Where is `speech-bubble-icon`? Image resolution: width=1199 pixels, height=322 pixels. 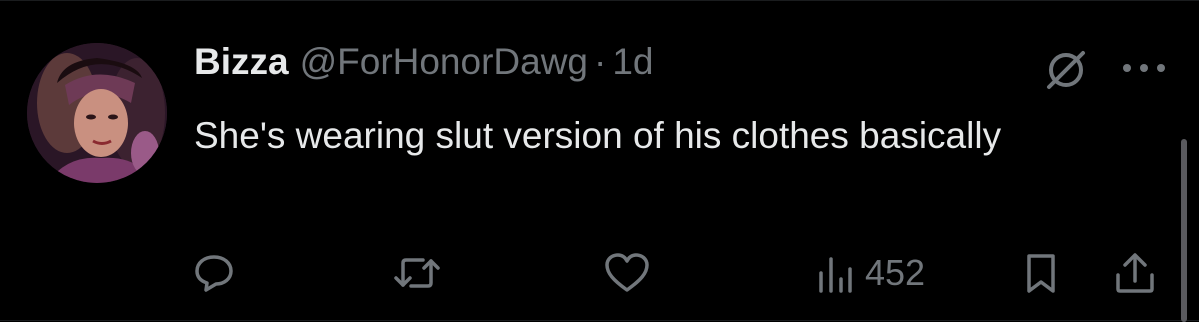
speech-bubble-icon is located at coordinates (214, 273).